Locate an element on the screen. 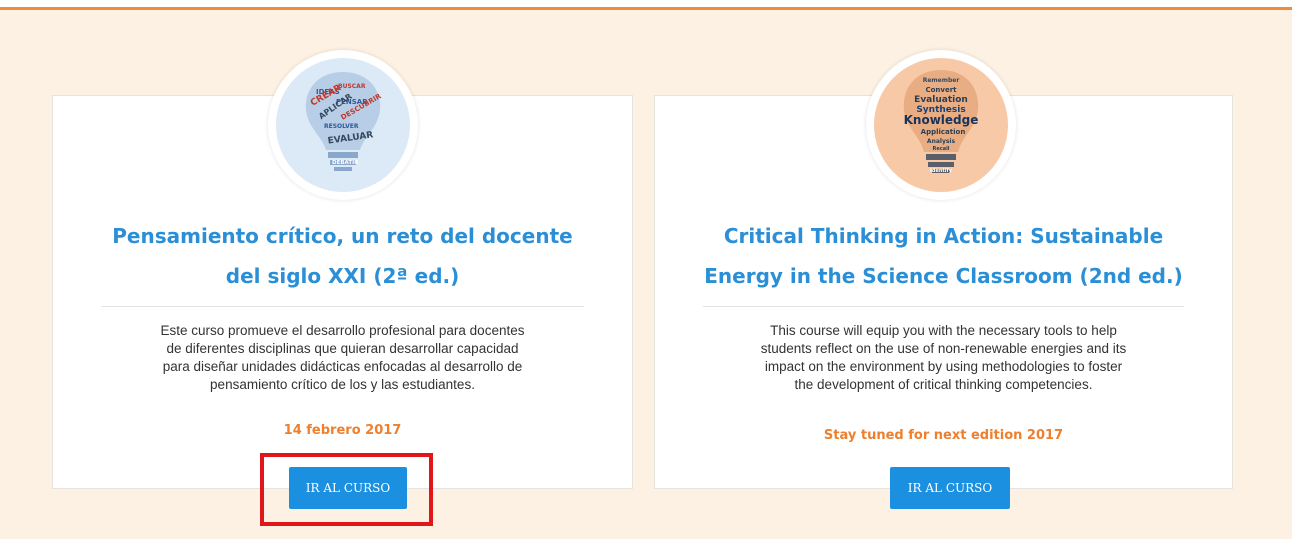  word-application: Application is located at coordinates (943, 132).